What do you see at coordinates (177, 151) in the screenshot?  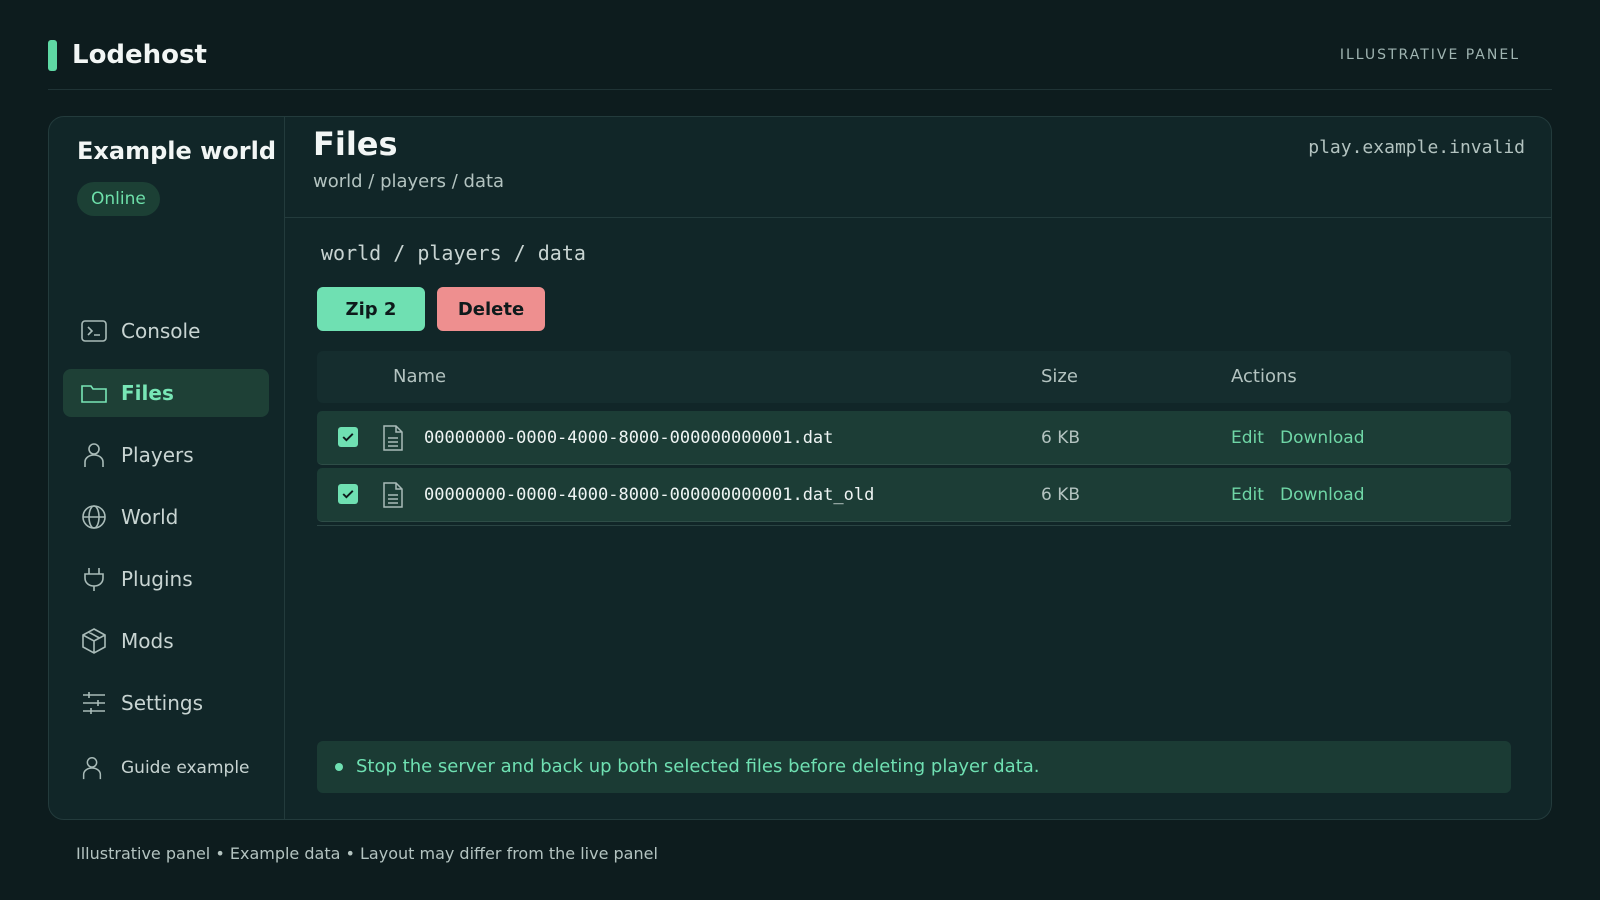 I see `world-name: Example world` at bounding box center [177, 151].